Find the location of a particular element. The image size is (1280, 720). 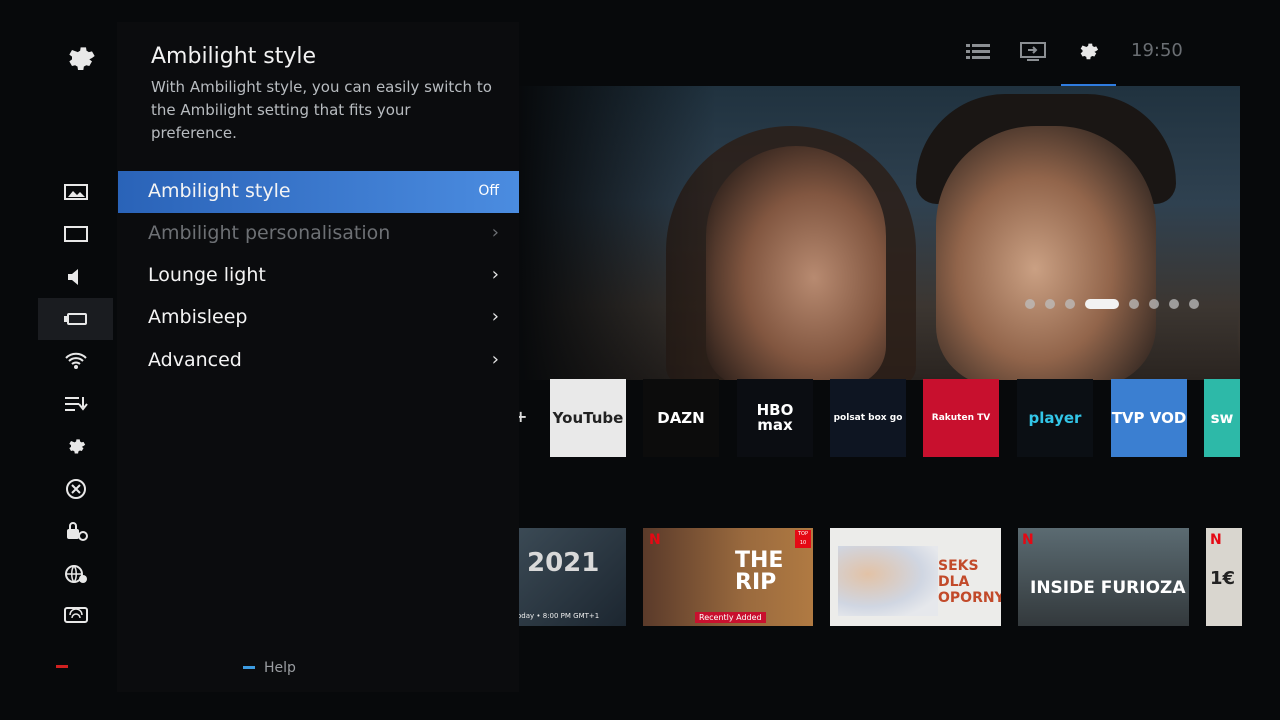

screen-icon is located at coordinates (76, 234).